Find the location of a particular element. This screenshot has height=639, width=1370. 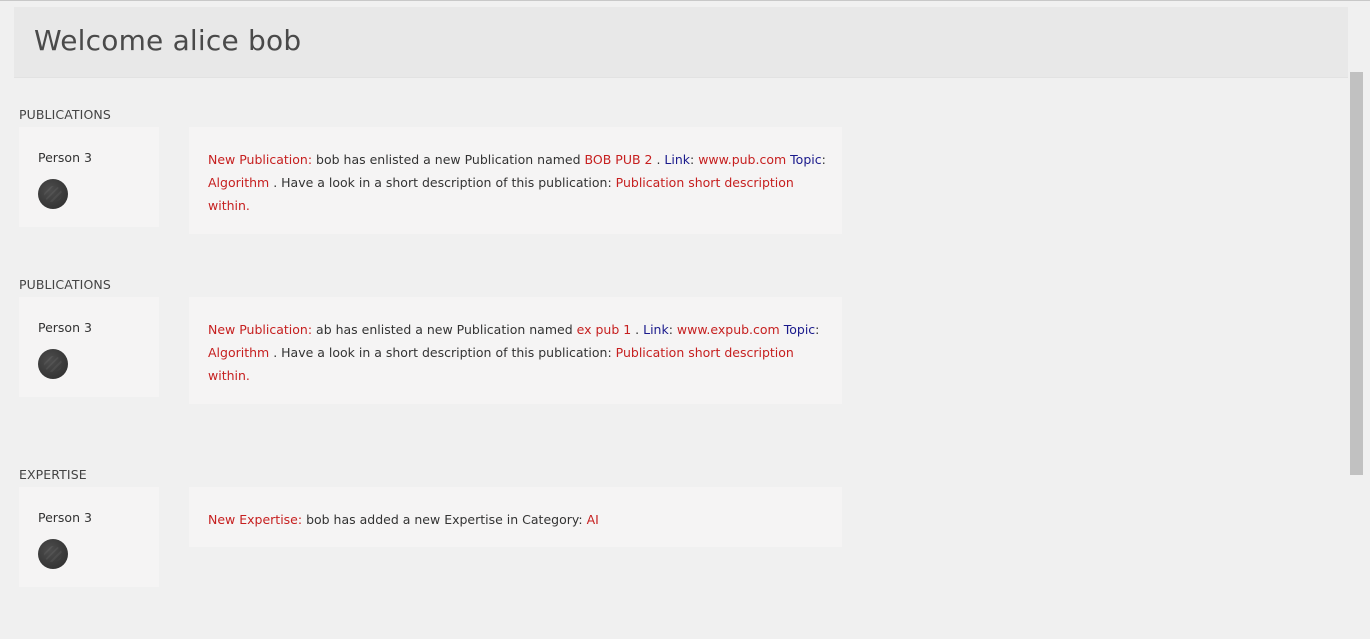

section-label-expertise: EXPERTISE is located at coordinates (53, 474).